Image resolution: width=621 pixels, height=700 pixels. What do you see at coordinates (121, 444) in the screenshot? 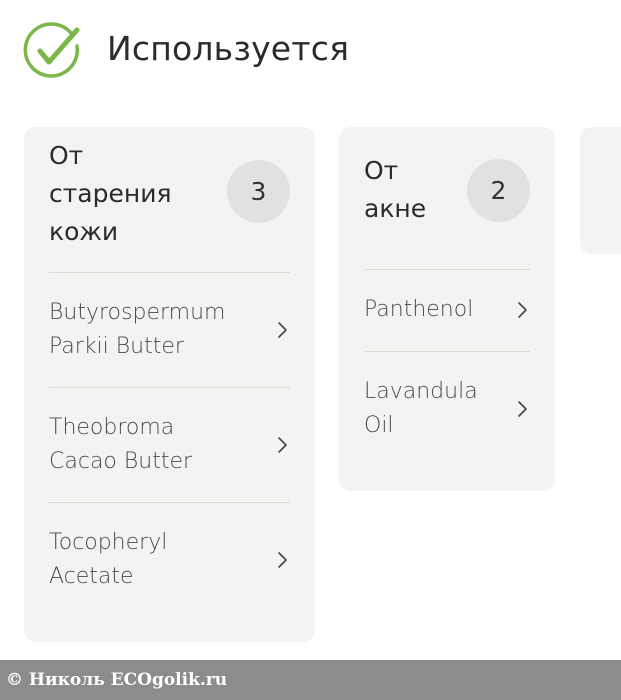
I see `ingredient-label: Theobroma Cacao Butter` at bounding box center [121, 444].